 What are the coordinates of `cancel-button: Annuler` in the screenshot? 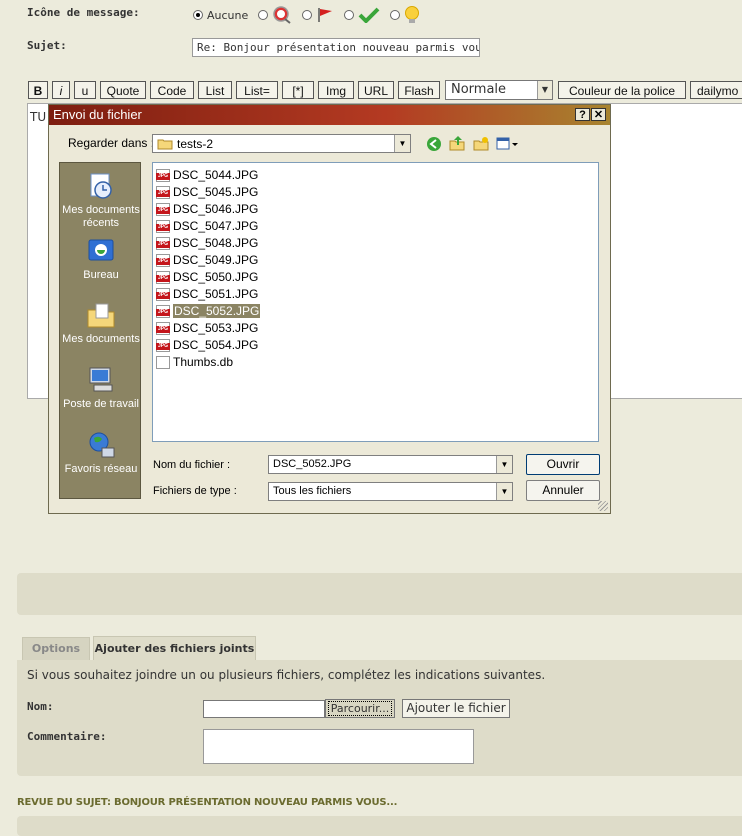 It's located at (563, 490).